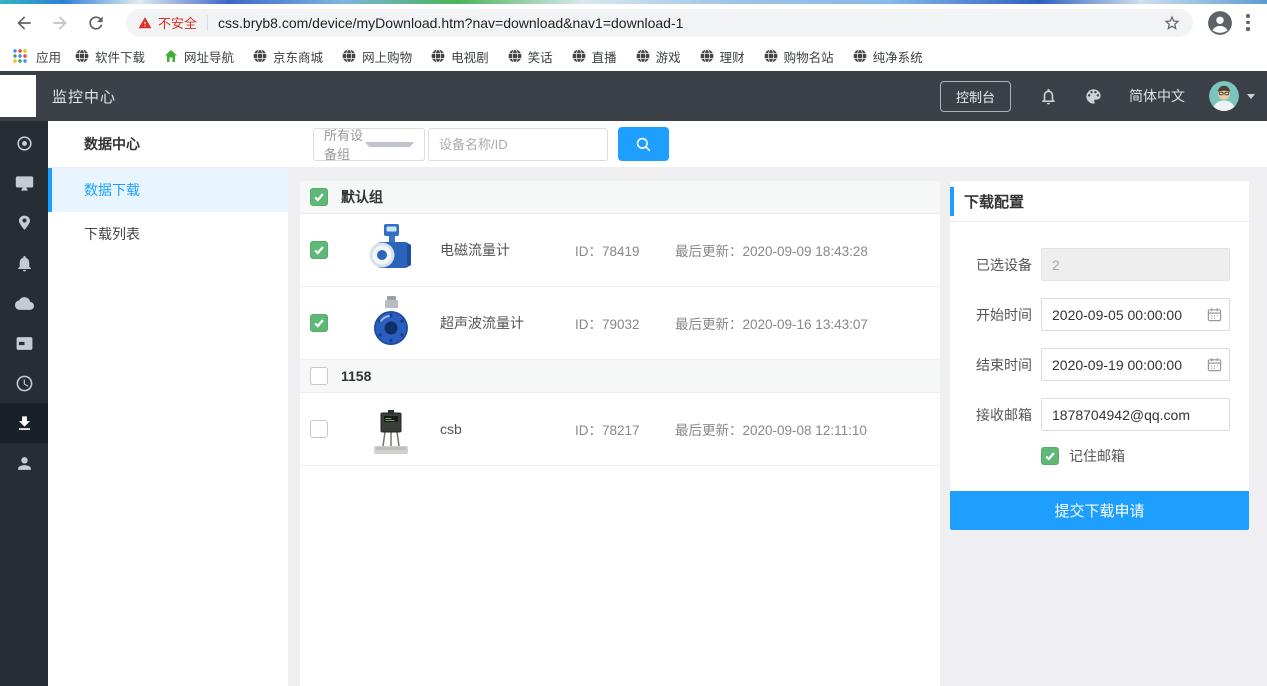 The width and height of the screenshot is (1267, 686). Describe the element at coordinates (344, 145) in the screenshot. I see `device-group-select-value: 所有设备组` at that location.